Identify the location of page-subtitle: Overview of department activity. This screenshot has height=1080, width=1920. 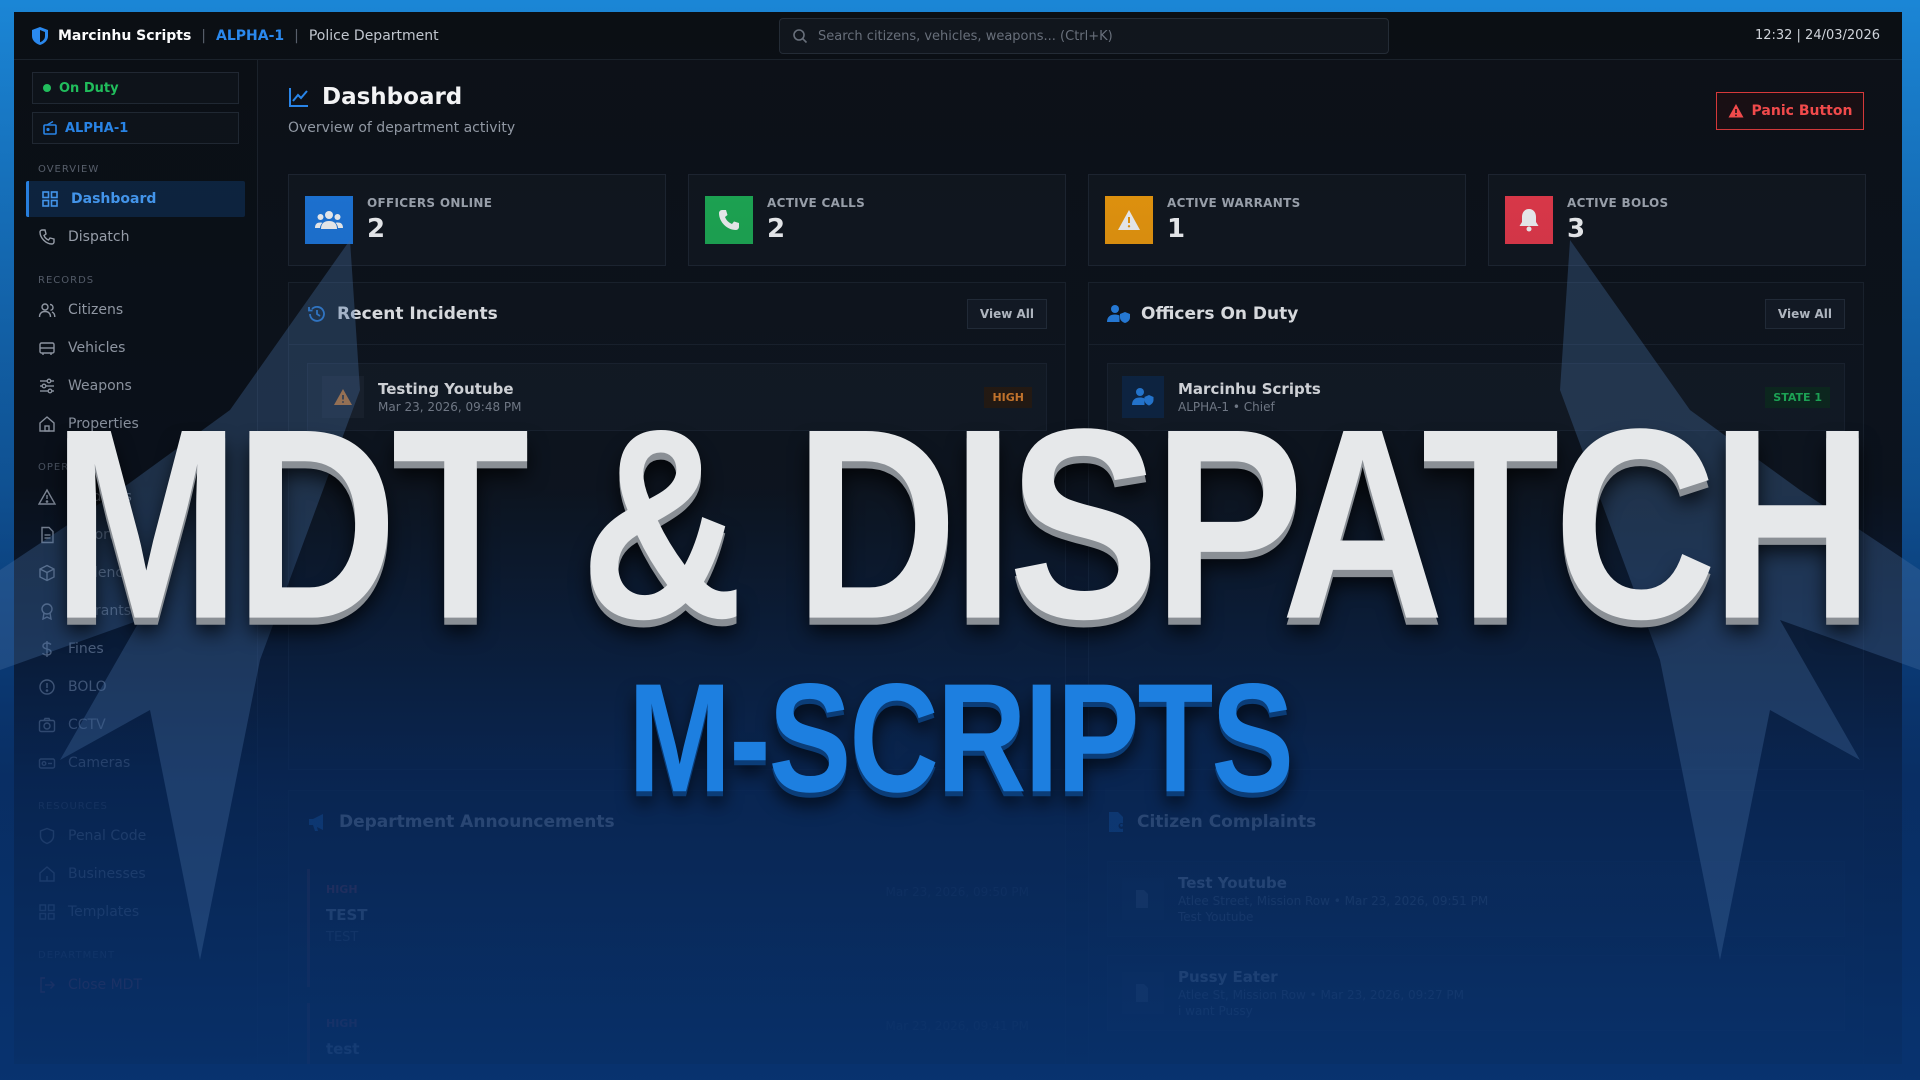
(402, 128).